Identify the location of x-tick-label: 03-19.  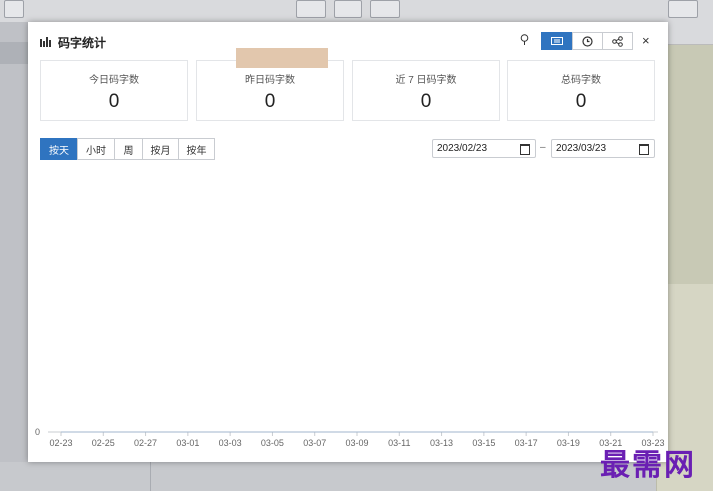
(568, 443).